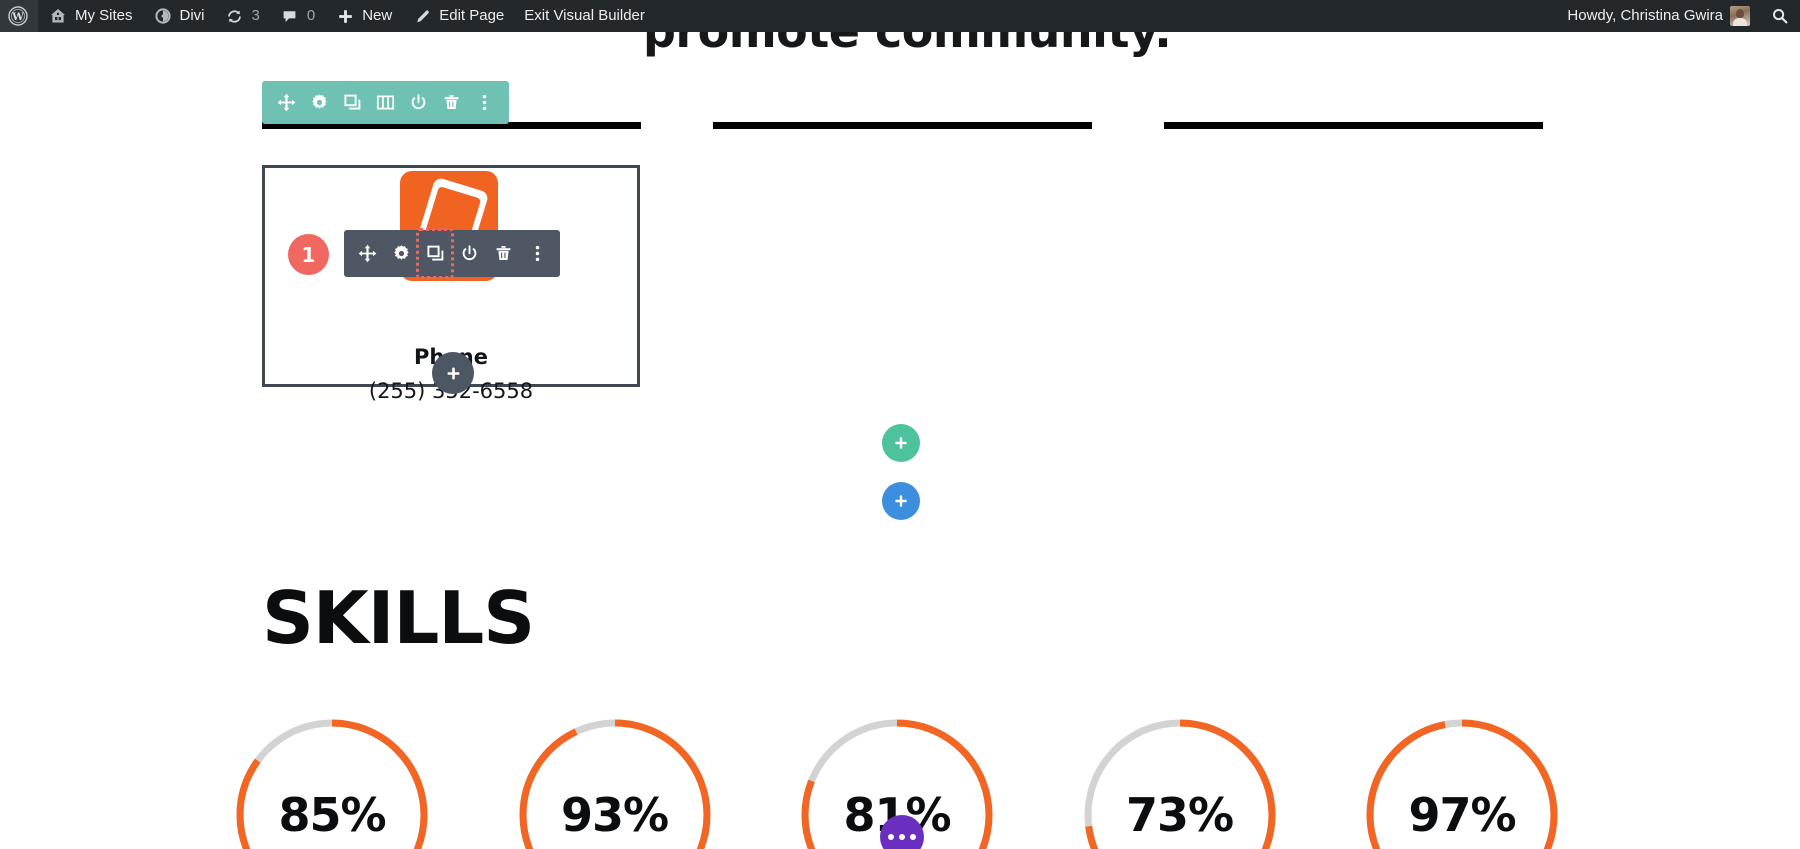 The width and height of the screenshot is (1800, 849). I want to click on row-delete-button, so click(451, 102).